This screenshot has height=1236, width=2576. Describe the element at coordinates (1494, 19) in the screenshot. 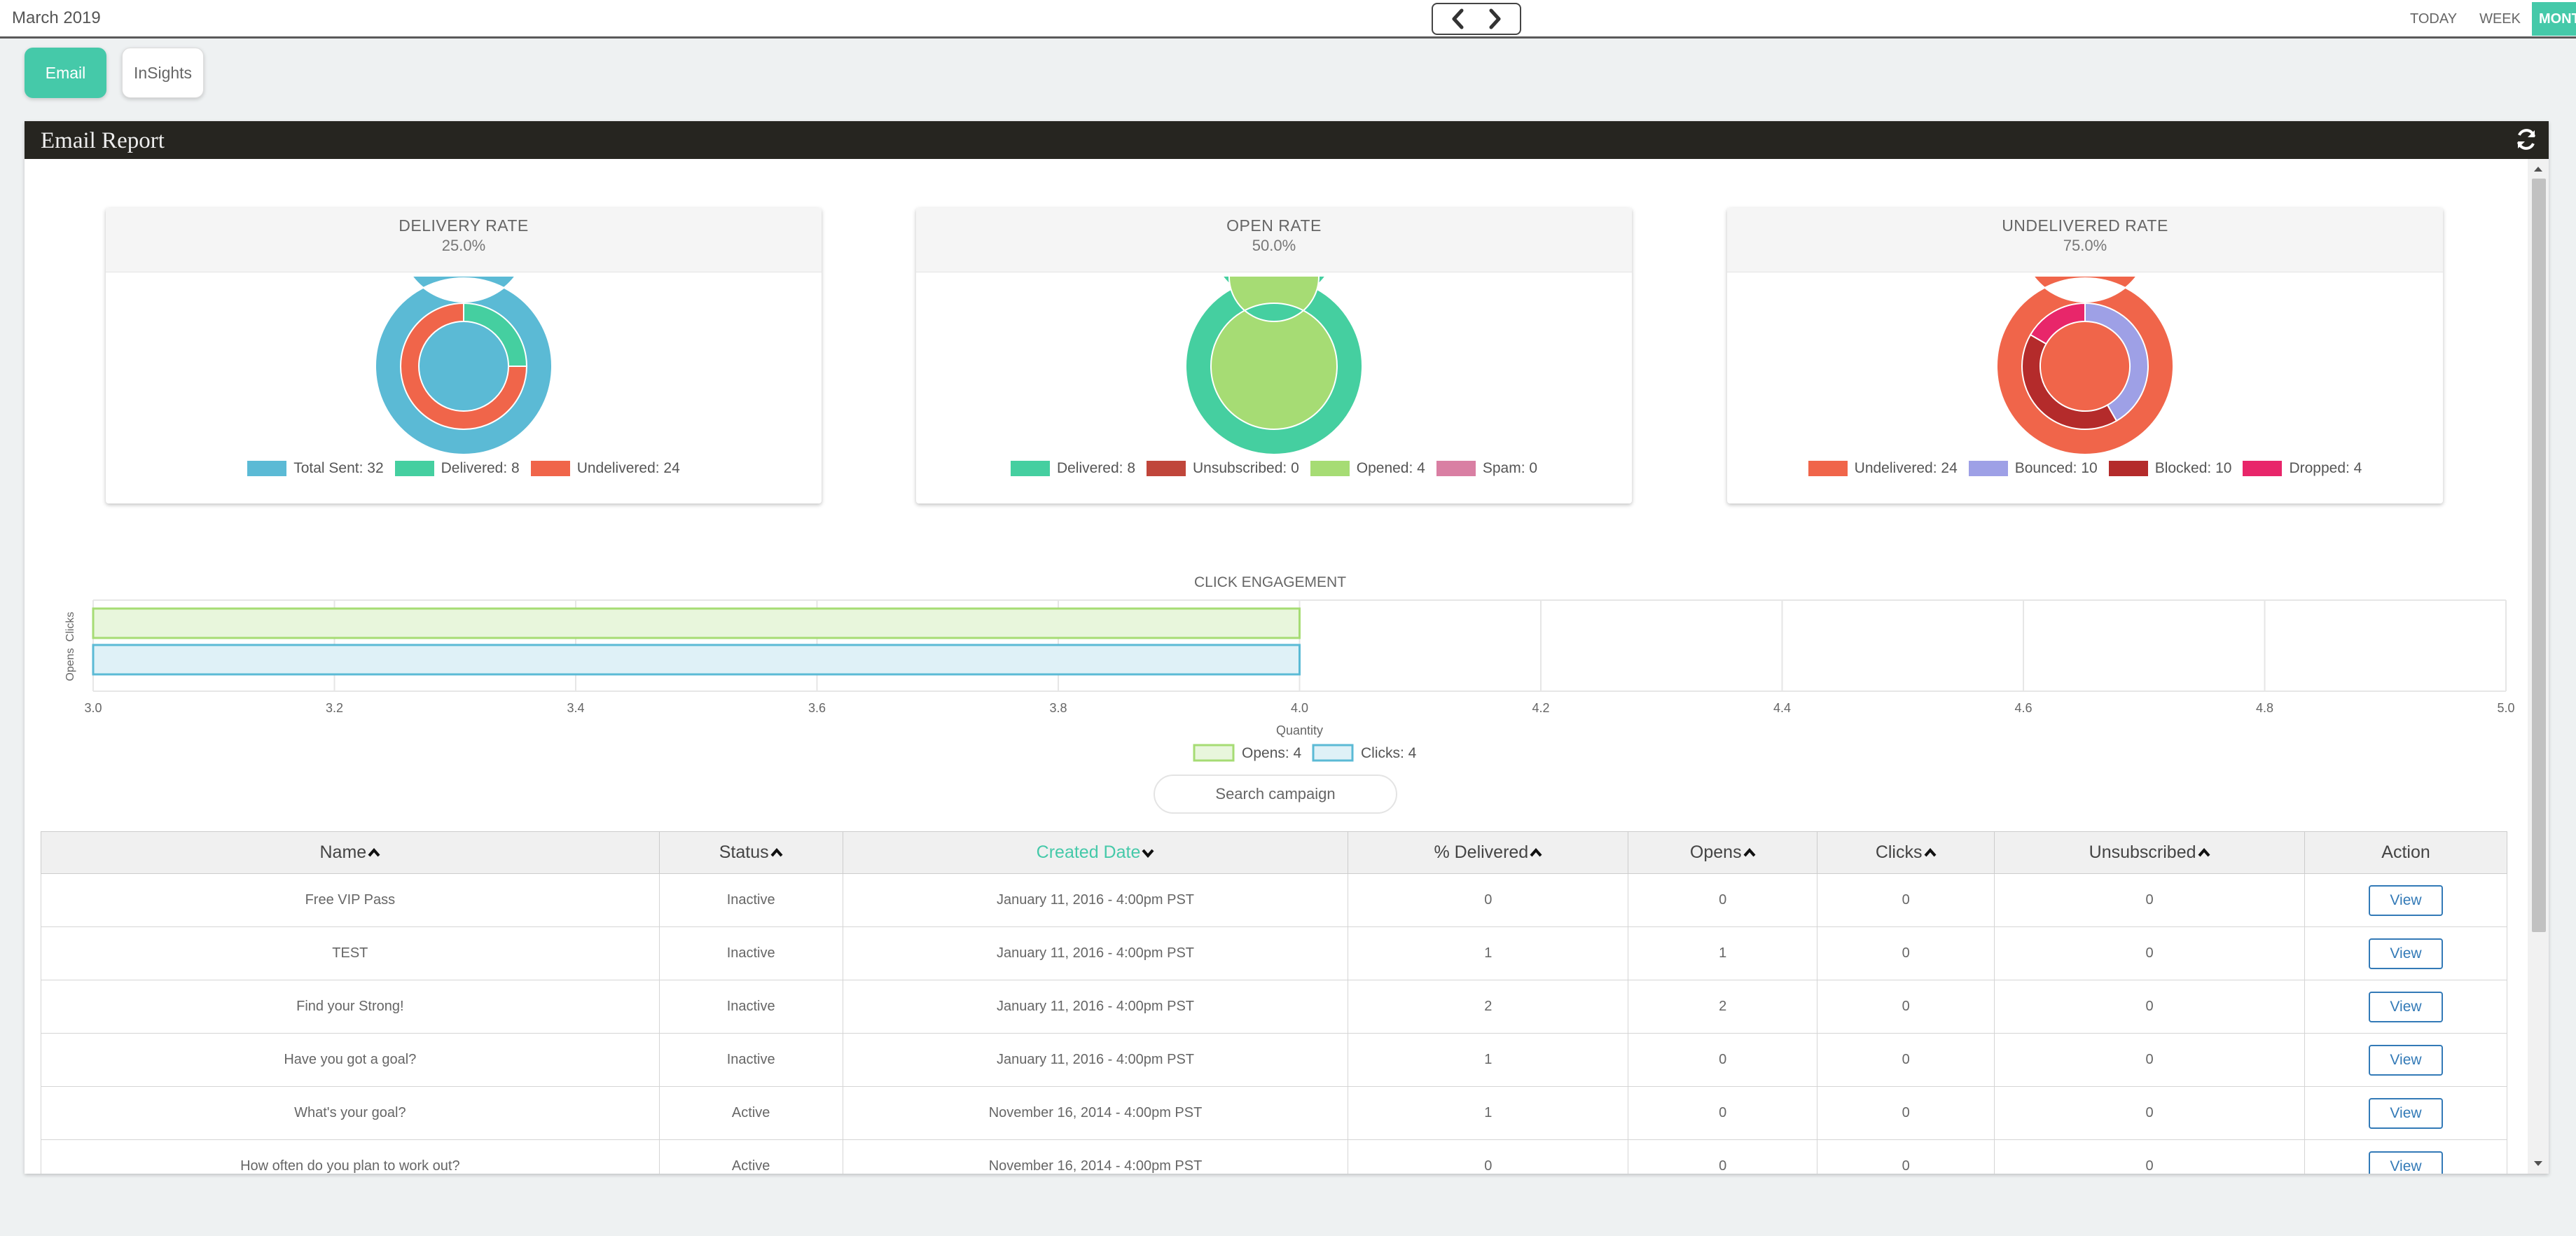

I see `next-arrow-icon` at that location.